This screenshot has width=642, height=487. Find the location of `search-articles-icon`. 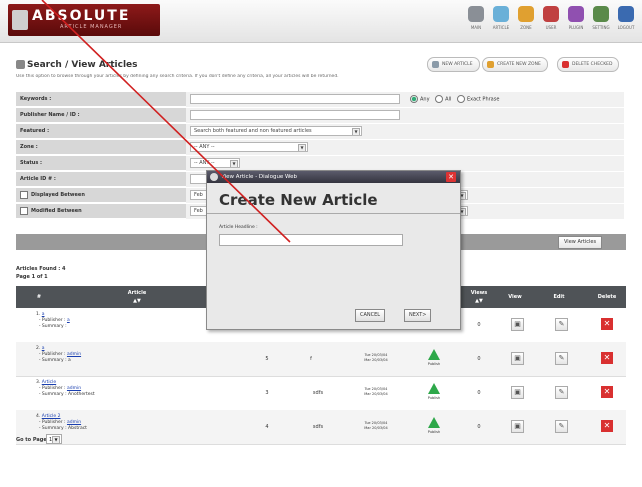

search-articles-icon is located at coordinates (20, 64).